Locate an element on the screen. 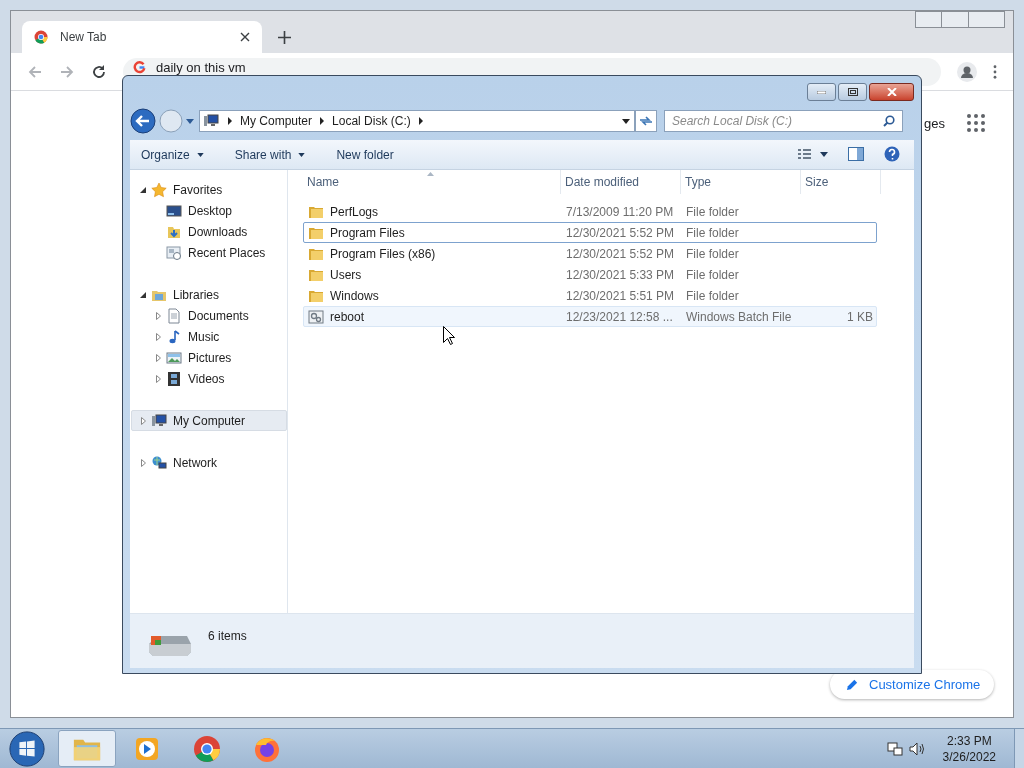 The height and width of the screenshot is (768, 1024). network-icon is located at coordinates (159, 462).